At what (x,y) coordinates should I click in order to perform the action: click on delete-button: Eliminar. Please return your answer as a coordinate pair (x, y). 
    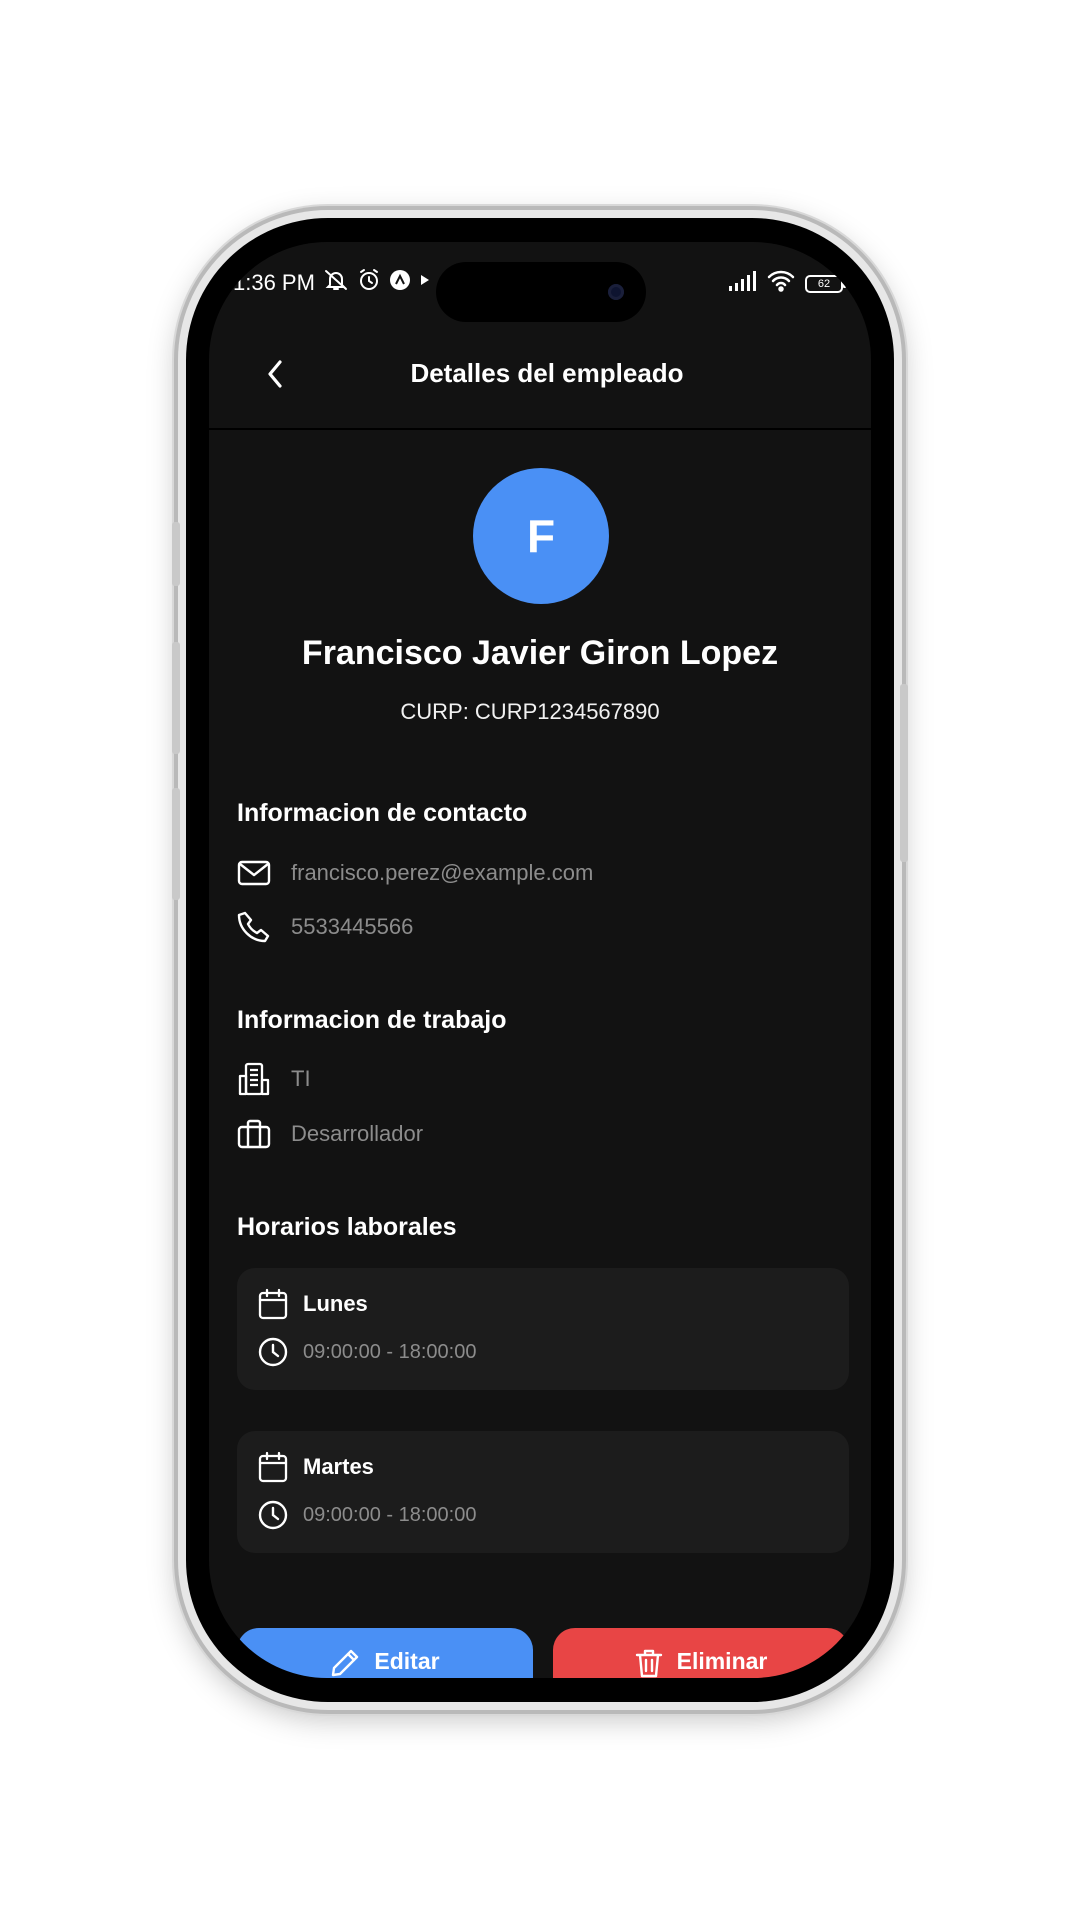
    Looking at the image, I should click on (701, 1653).